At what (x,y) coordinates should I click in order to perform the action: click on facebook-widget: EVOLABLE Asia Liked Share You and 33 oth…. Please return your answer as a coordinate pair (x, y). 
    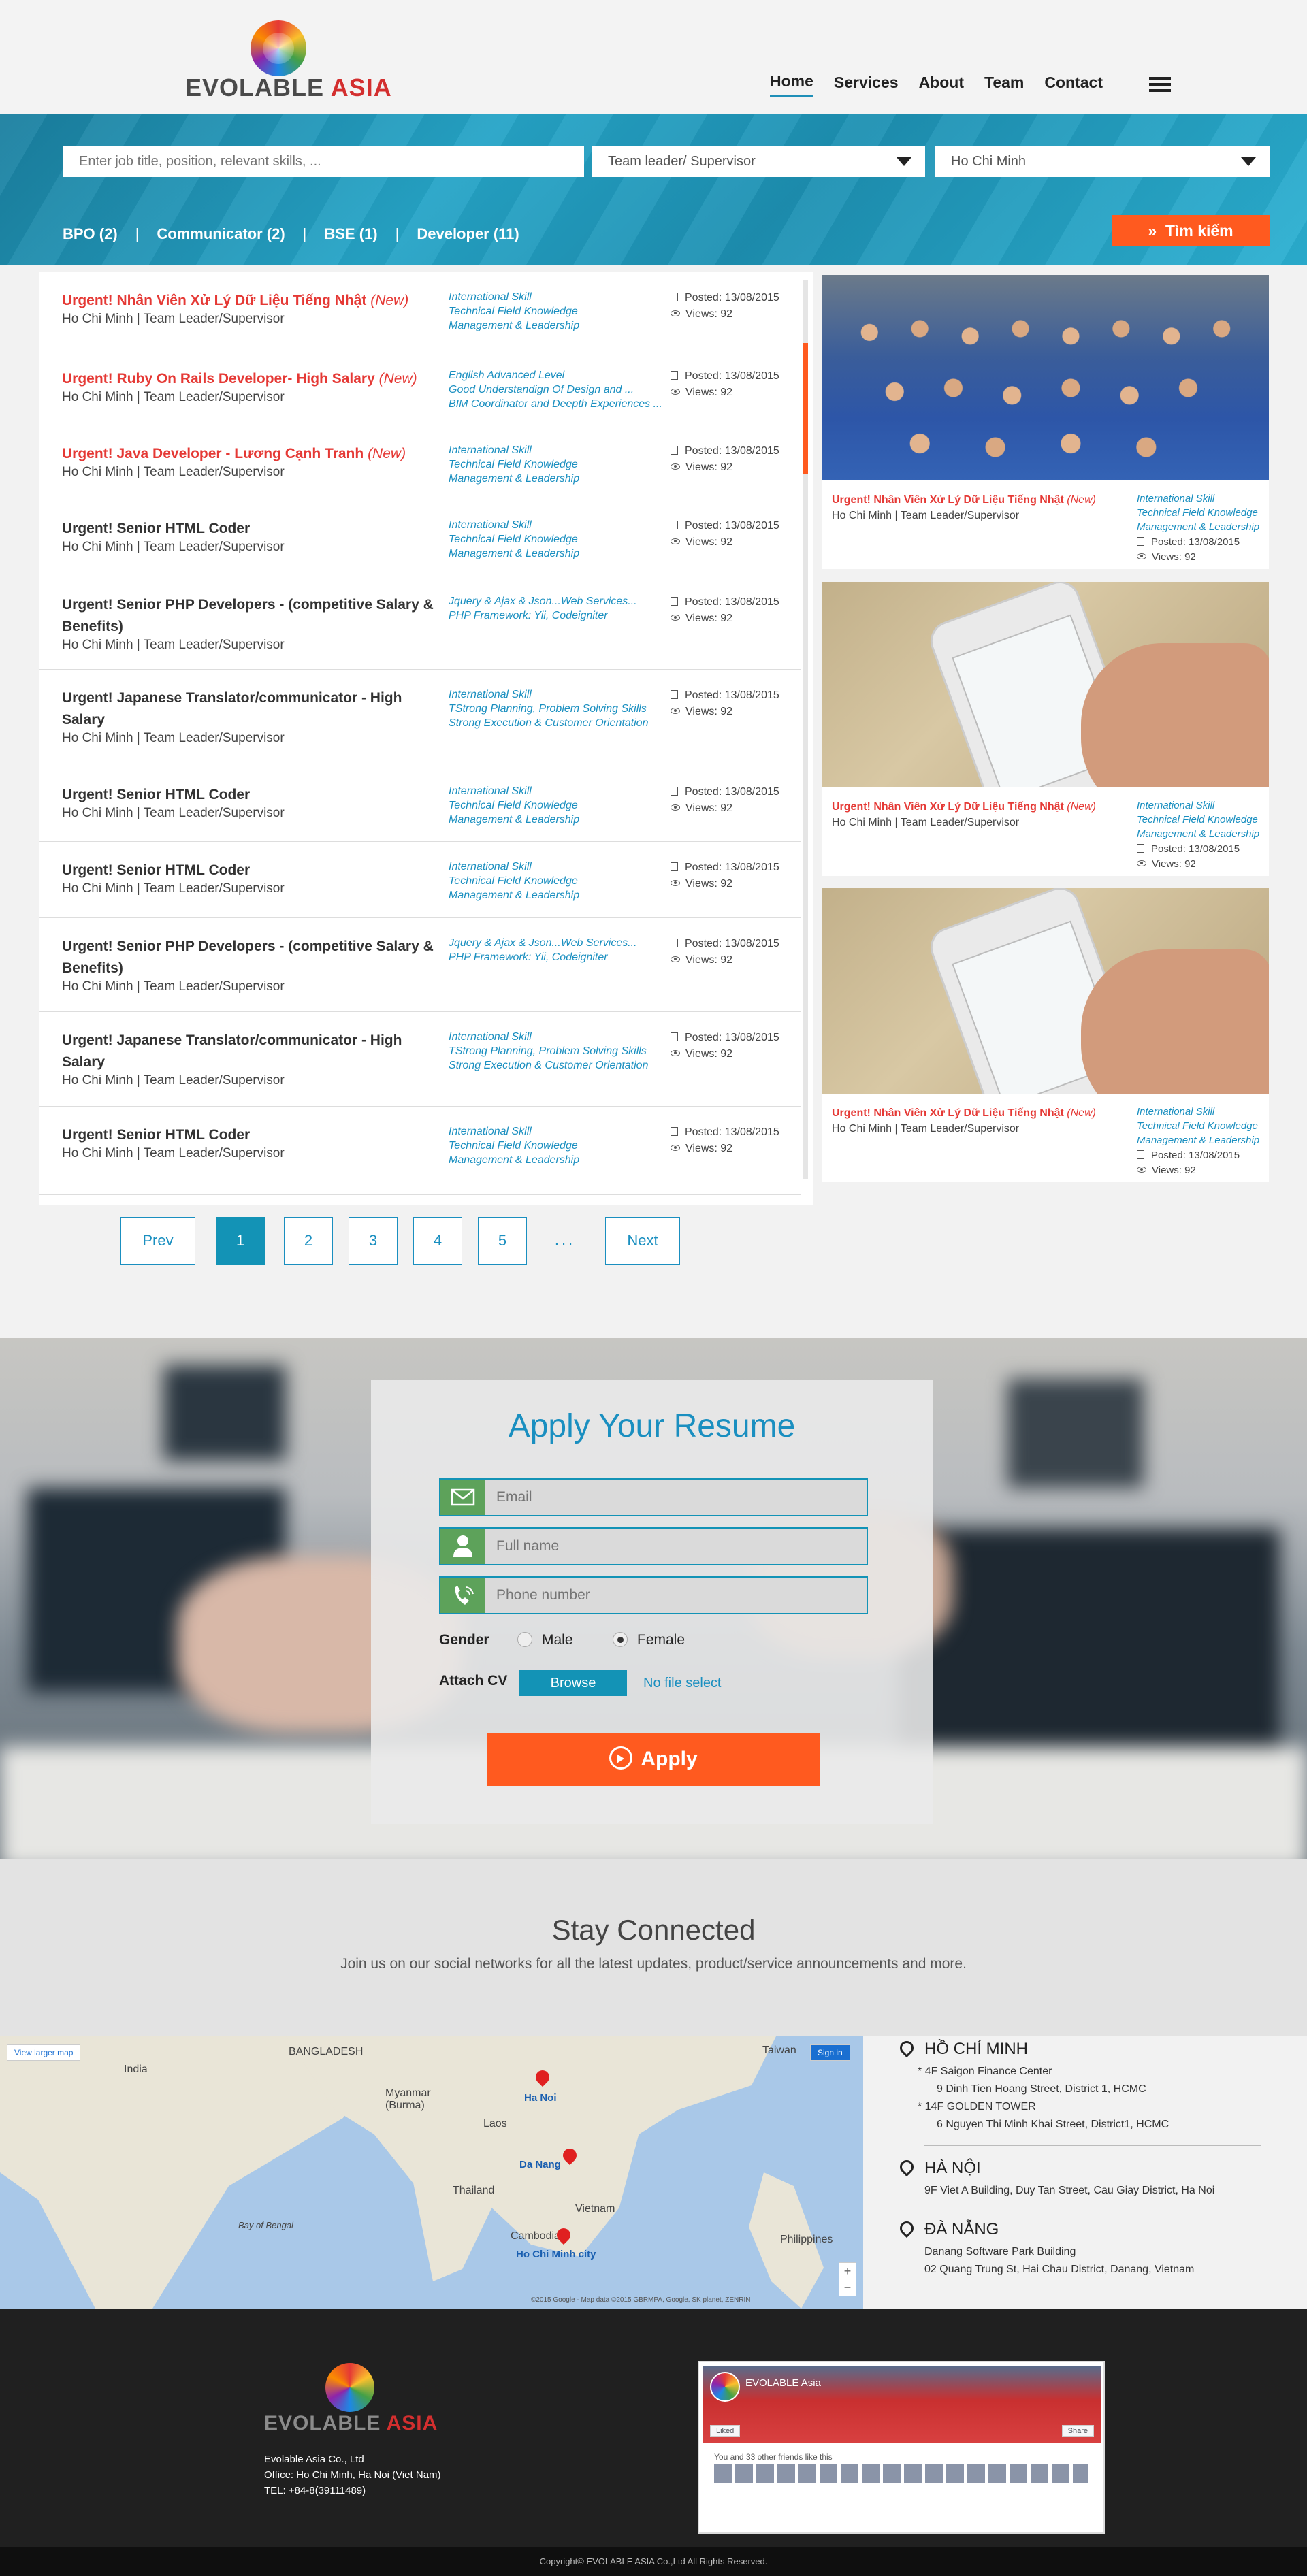
    Looking at the image, I should click on (902, 2447).